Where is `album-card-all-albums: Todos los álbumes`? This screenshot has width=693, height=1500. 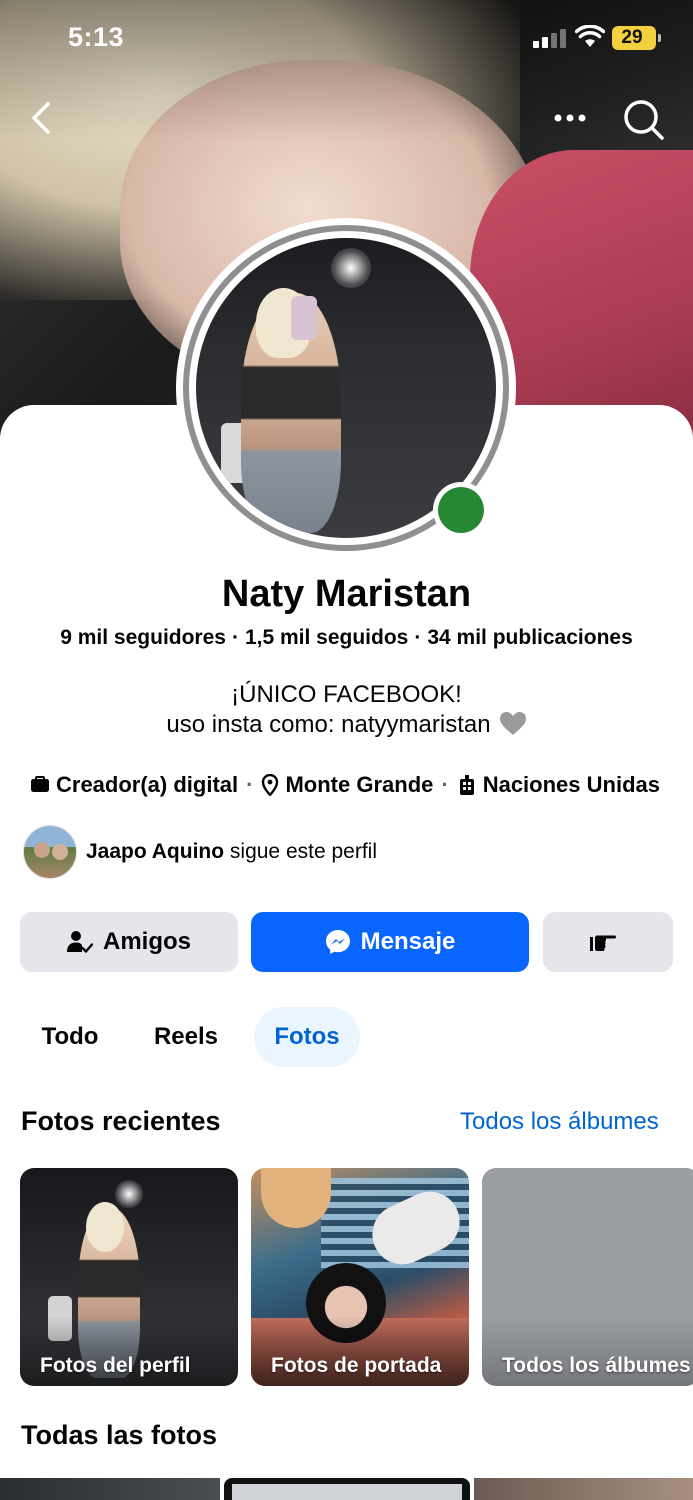 album-card-all-albums: Todos los álbumes is located at coordinates (587, 1277).